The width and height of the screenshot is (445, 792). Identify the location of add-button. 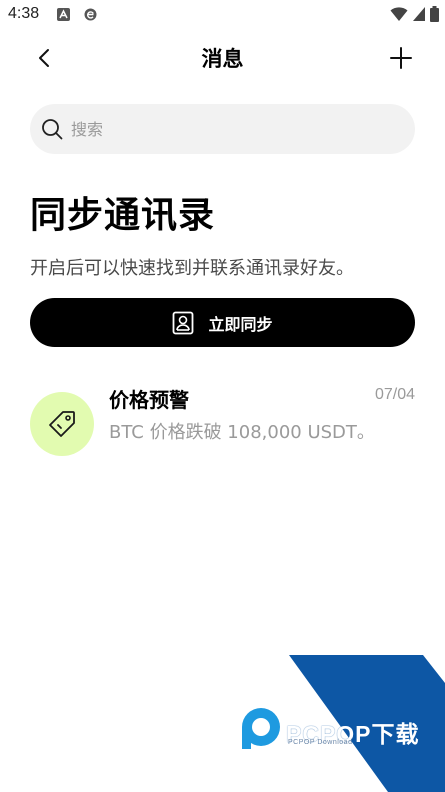
(401, 58).